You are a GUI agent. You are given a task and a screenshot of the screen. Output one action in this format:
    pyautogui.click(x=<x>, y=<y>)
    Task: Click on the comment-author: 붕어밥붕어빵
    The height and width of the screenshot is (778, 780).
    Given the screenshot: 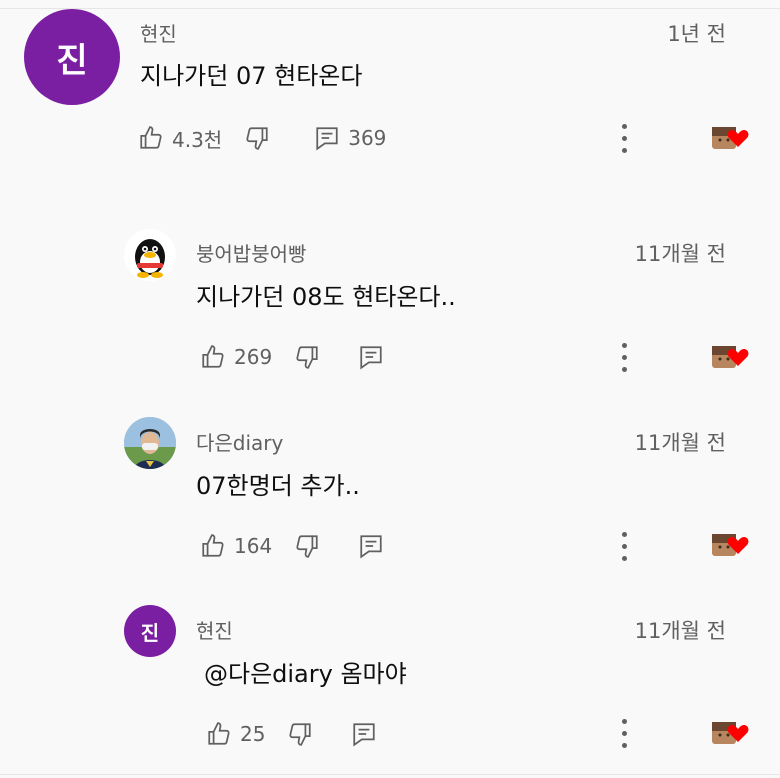 What is the action you would take?
    pyautogui.click(x=251, y=252)
    